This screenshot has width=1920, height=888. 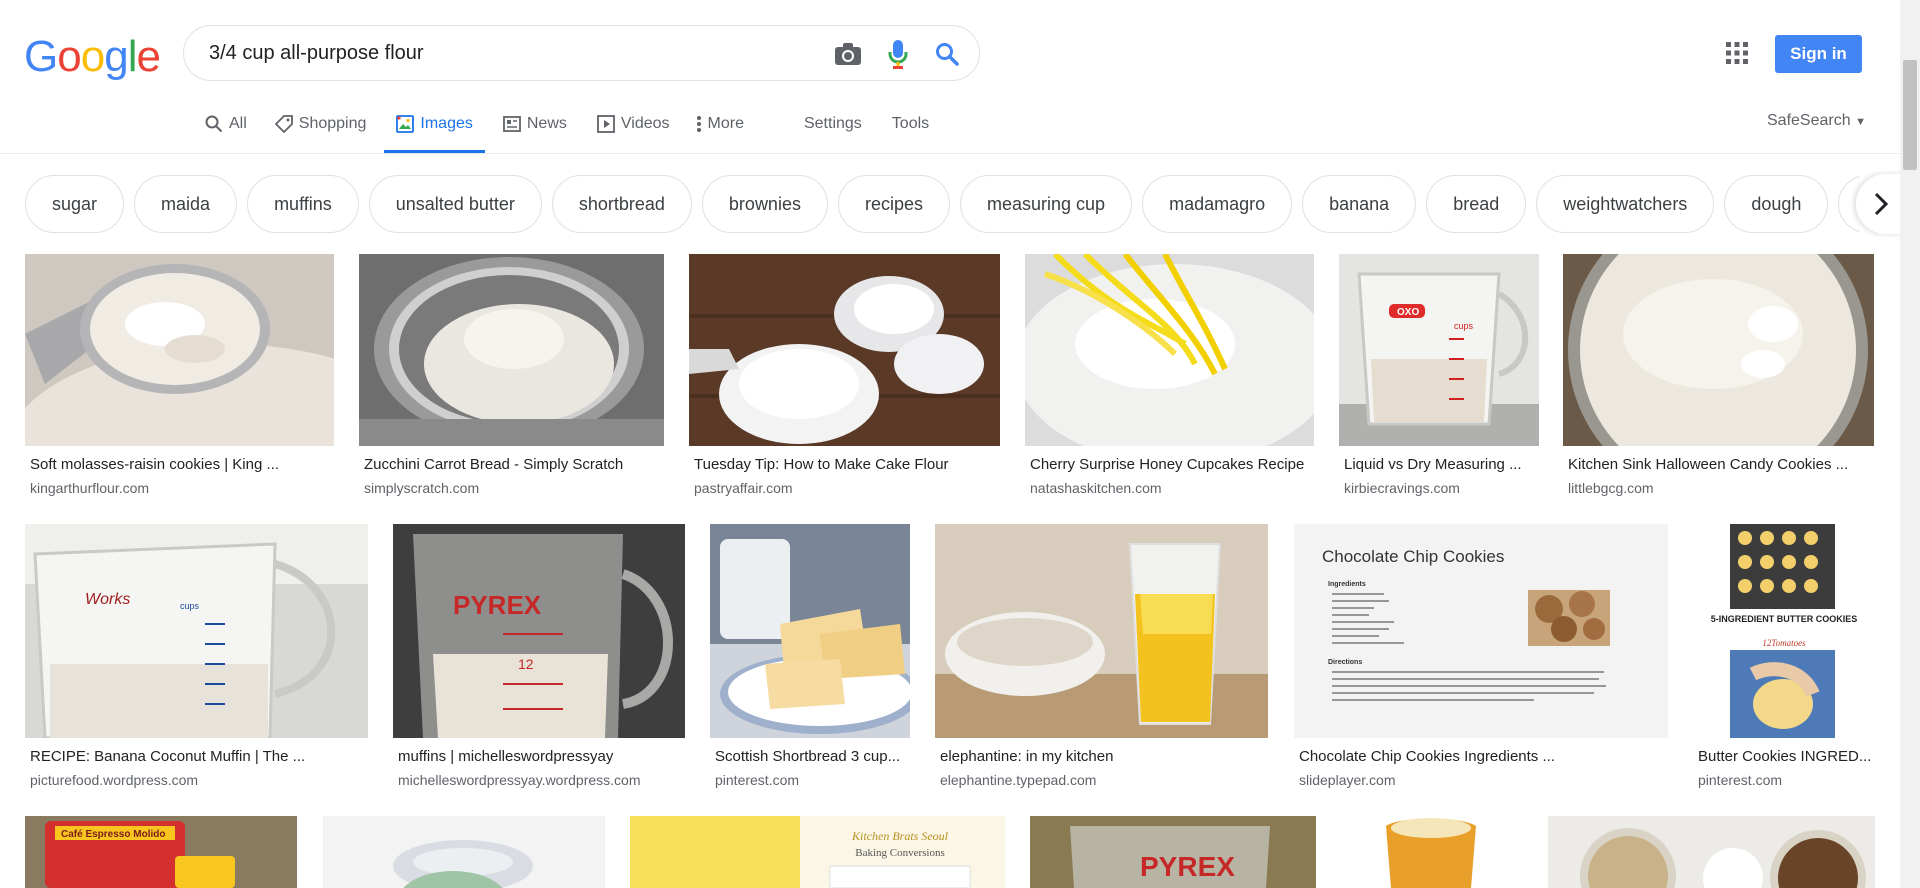 I want to click on search-box, so click(x=581, y=53).